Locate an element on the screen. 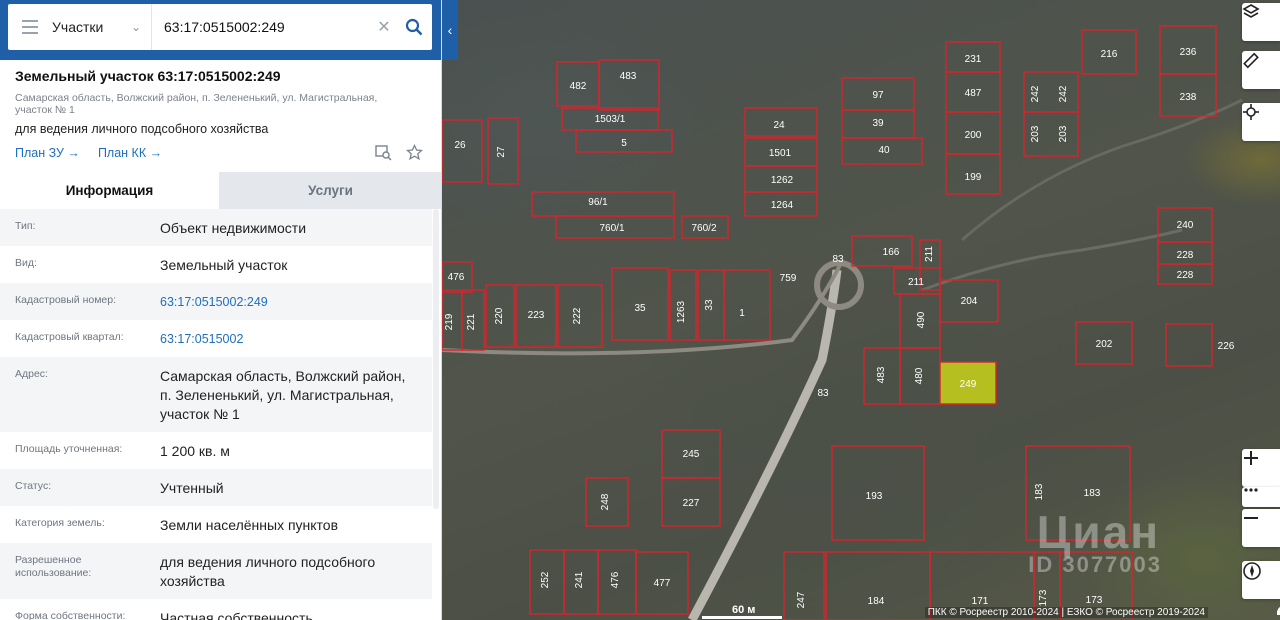 The height and width of the screenshot is (620, 1280). print-search-icon is located at coordinates (383, 152).